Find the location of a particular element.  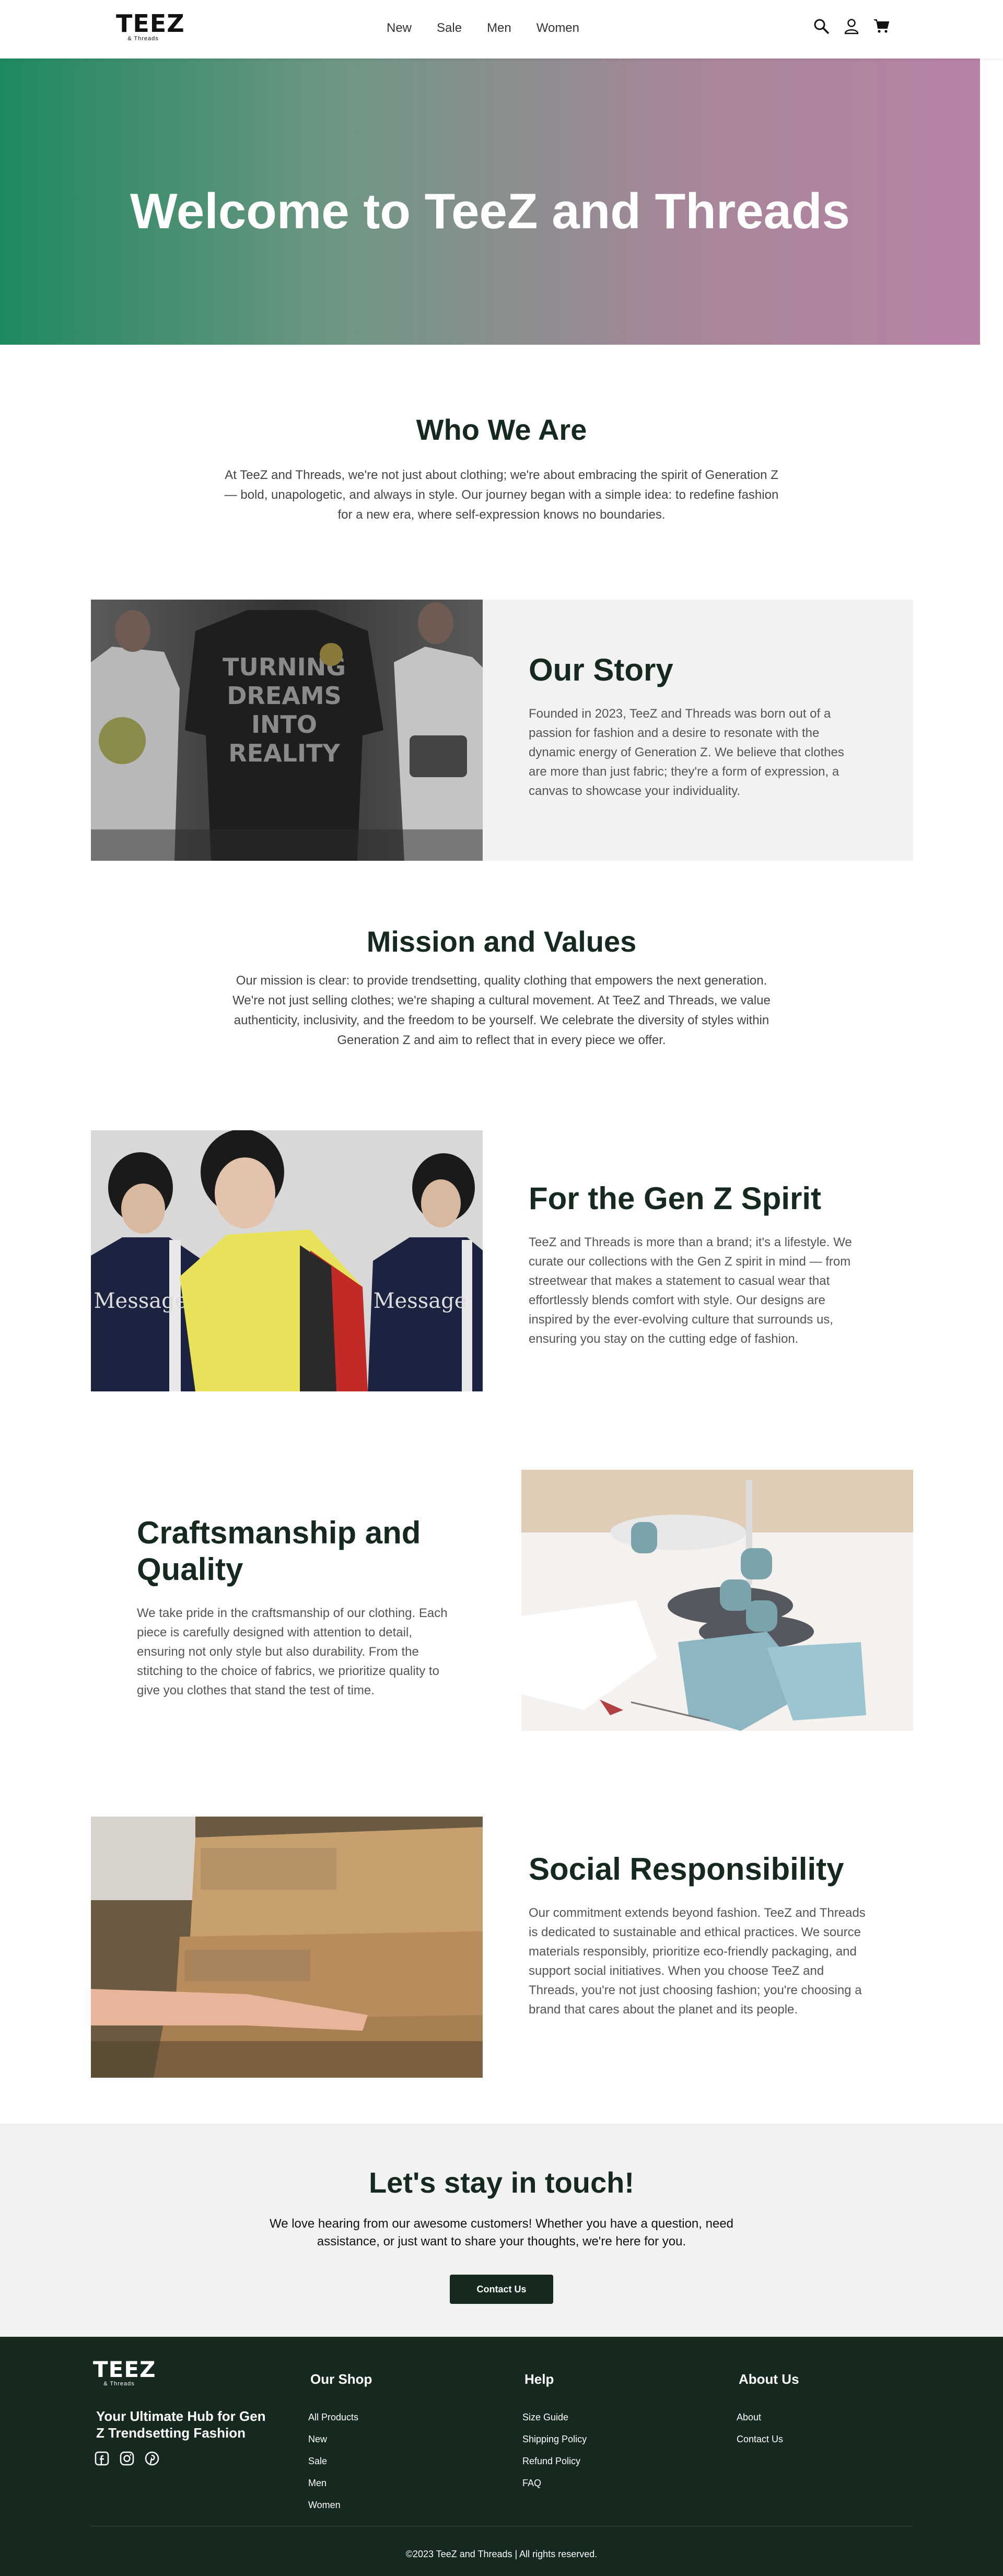

footer-link-women: Women is located at coordinates (340, 2505).